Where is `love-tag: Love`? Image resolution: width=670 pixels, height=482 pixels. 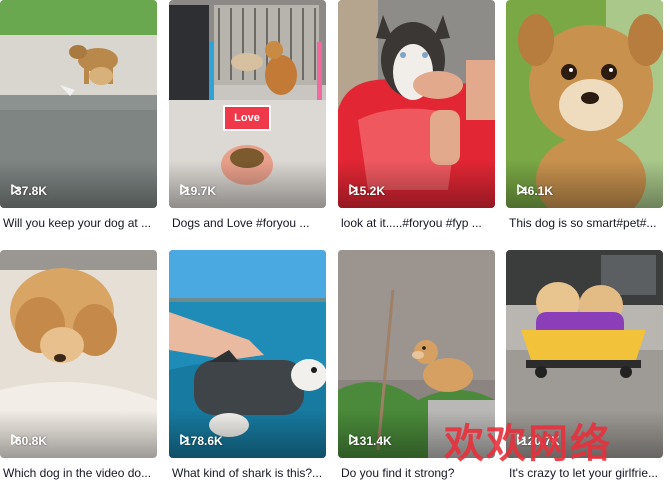 love-tag: Love is located at coordinates (247, 118).